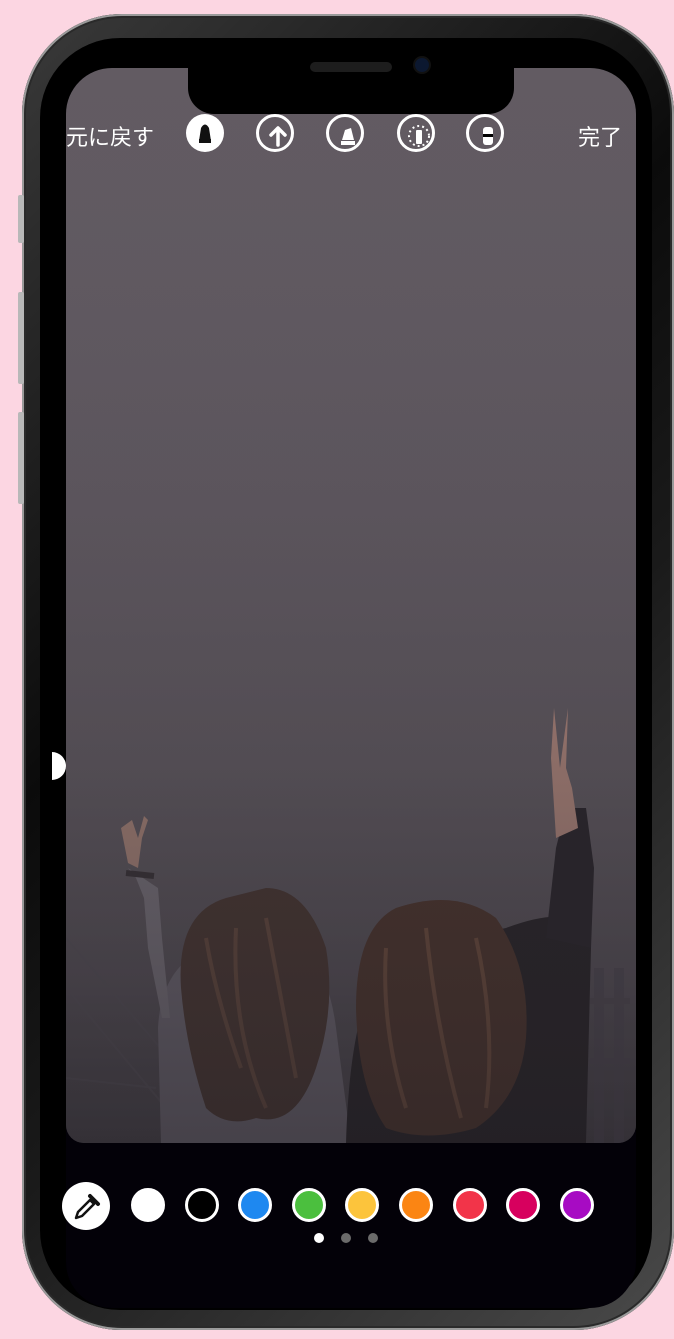 This screenshot has height=1339, width=674. I want to click on undo-button: 元に戻す, so click(110, 136).